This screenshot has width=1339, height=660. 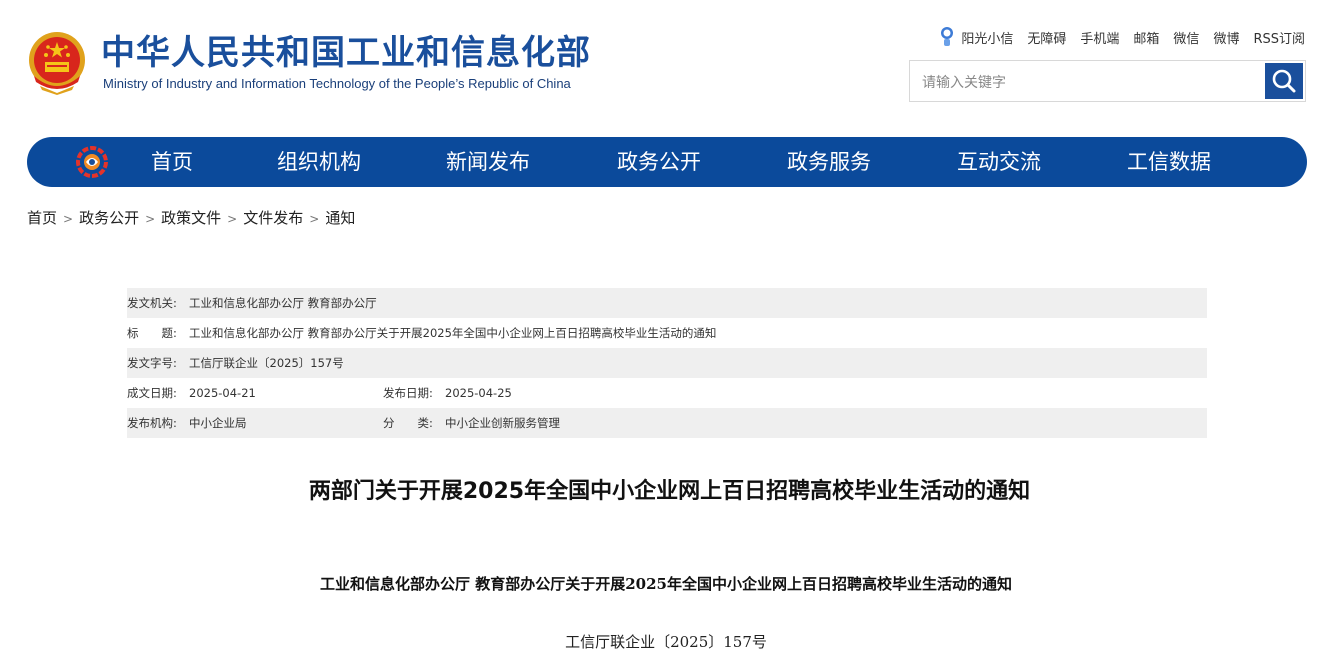 What do you see at coordinates (1169, 162) in the screenshot?
I see `nav-data: 工信数据` at bounding box center [1169, 162].